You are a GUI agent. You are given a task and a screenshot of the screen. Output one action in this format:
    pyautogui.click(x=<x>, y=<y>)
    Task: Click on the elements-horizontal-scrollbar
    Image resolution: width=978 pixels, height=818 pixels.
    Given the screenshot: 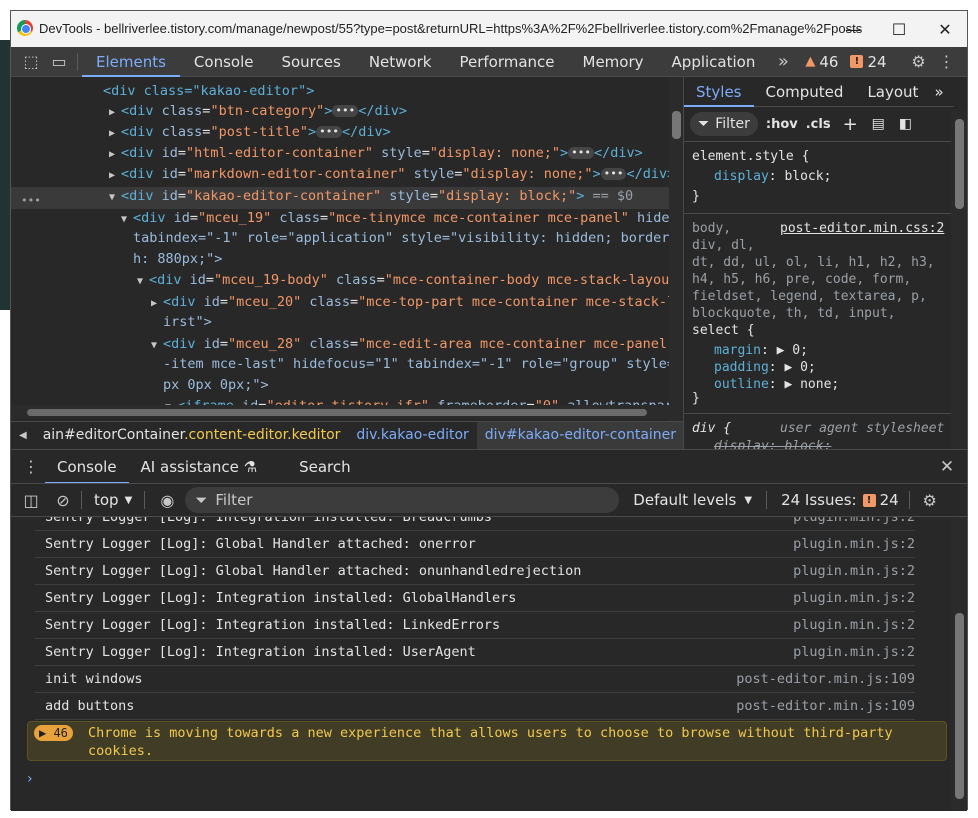 What is the action you would take?
    pyautogui.click(x=340, y=412)
    